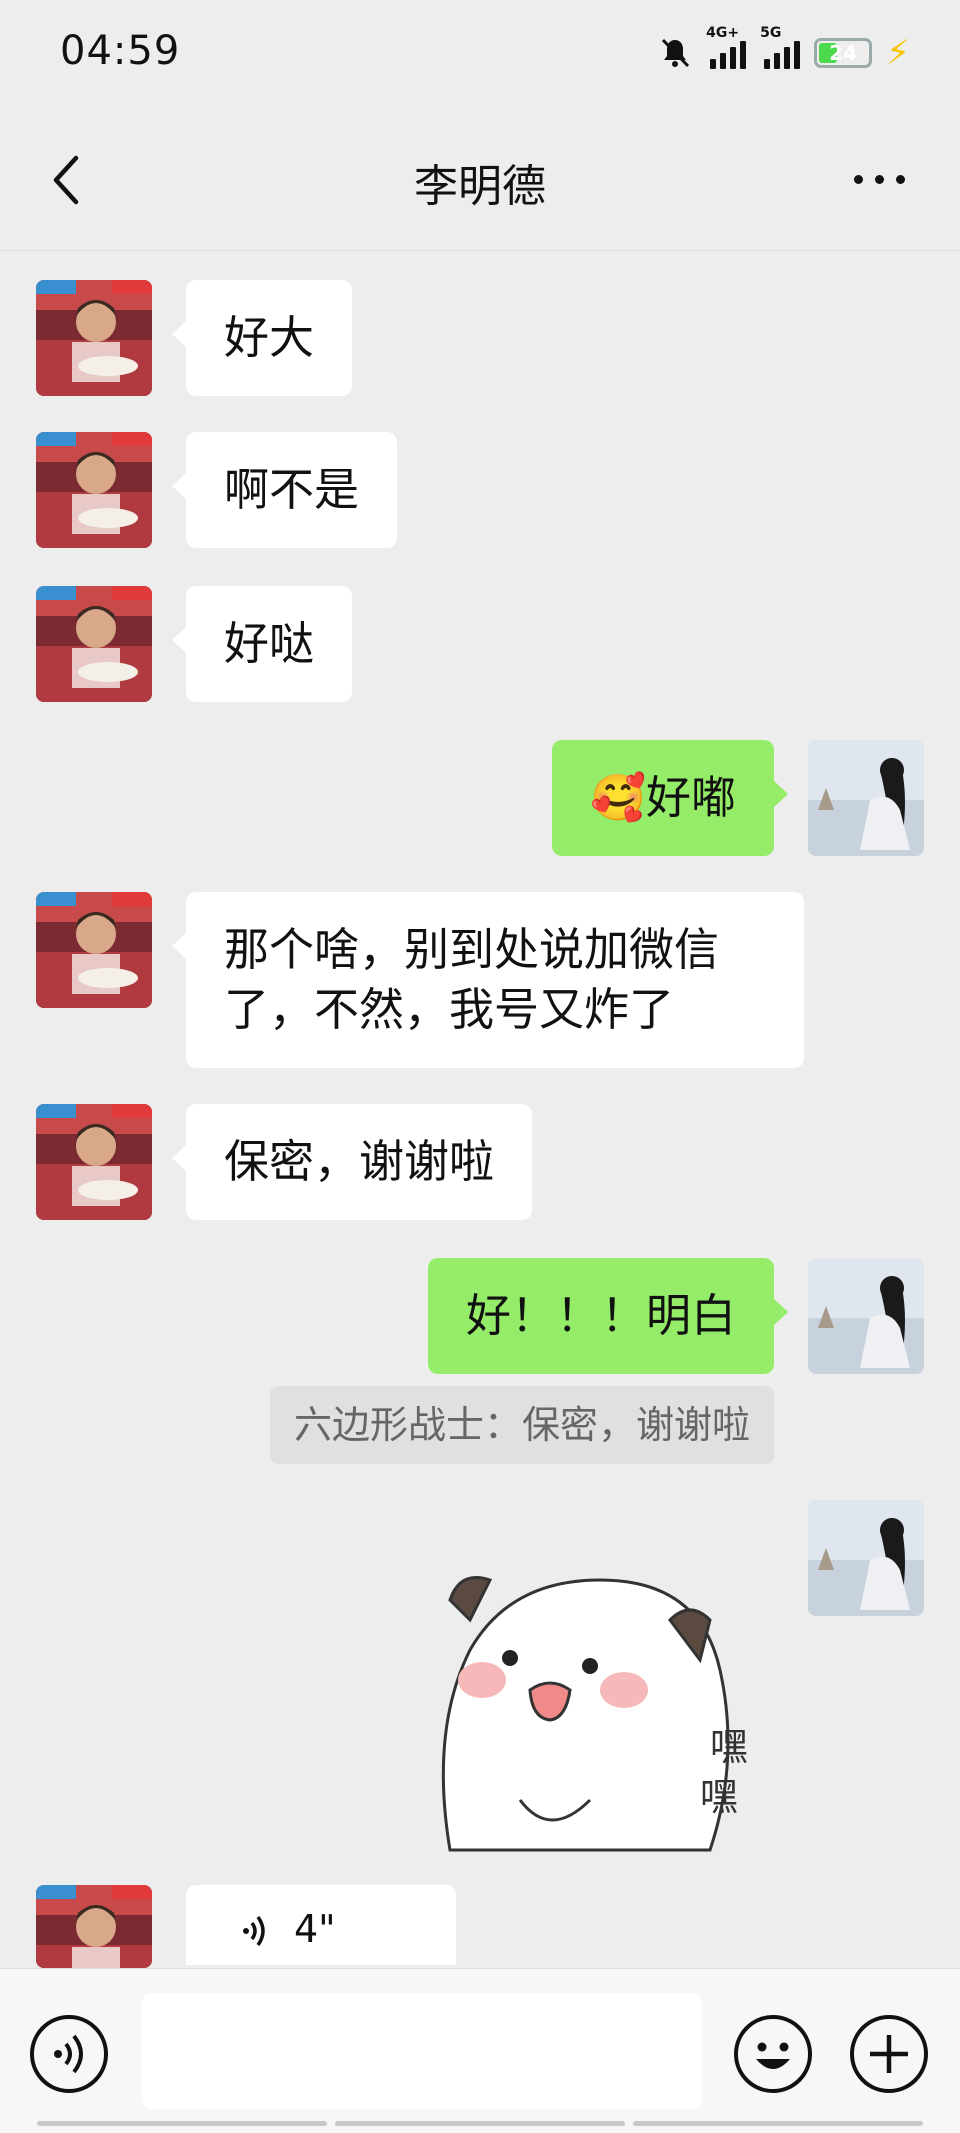 This screenshot has width=960, height=2133. What do you see at coordinates (690, 797) in the screenshot?
I see `message-text: 好嘟` at bounding box center [690, 797].